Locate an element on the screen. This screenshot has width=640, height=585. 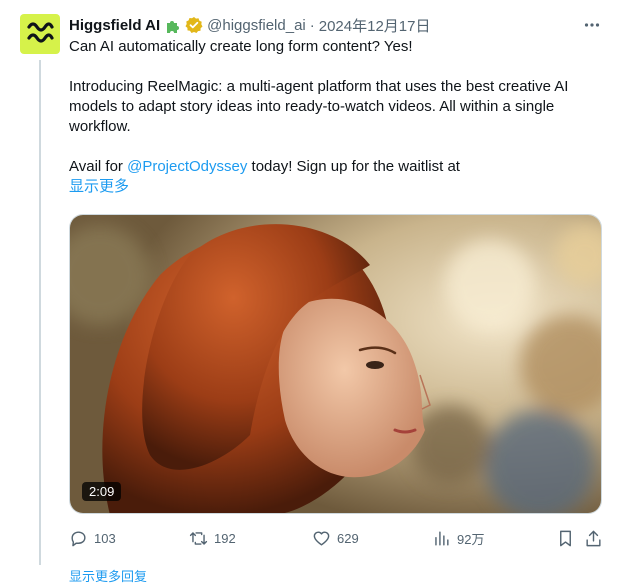
tweet-actions: 103 192 629 92万 is located at coordinates (336, 538).